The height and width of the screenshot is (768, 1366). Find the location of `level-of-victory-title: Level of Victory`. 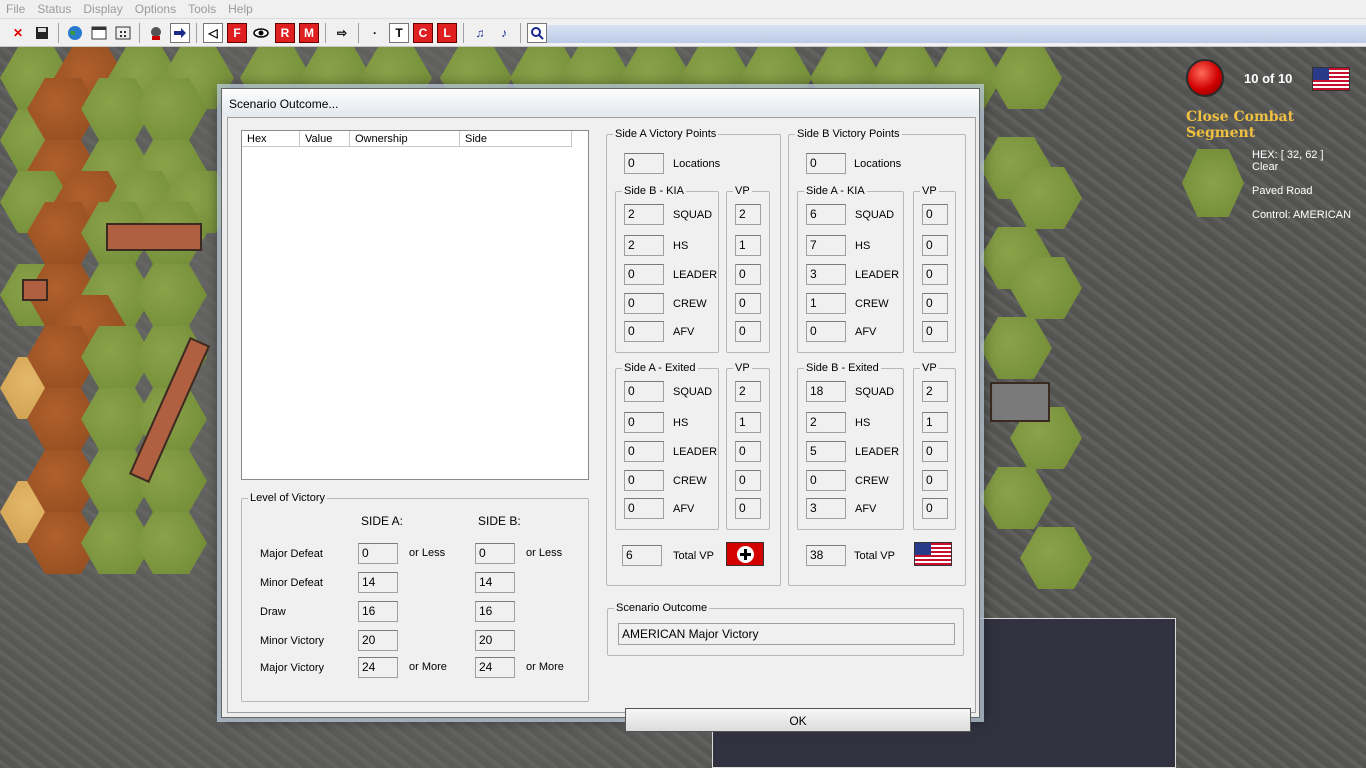

level-of-victory-title: Level of Victory is located at coordinates (288, 498).